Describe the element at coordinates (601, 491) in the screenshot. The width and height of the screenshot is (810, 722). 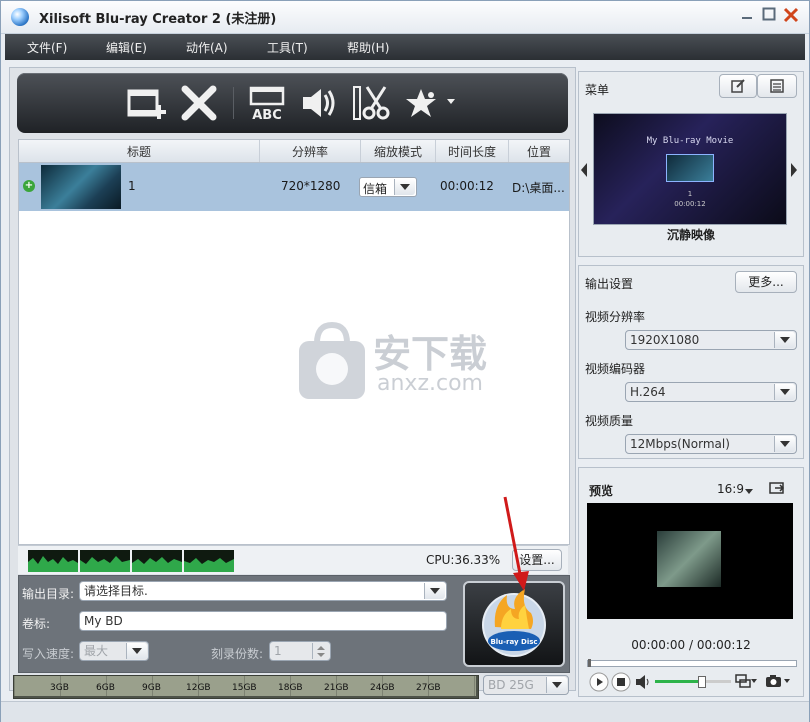
I see `preview-title: 预览` at that location.